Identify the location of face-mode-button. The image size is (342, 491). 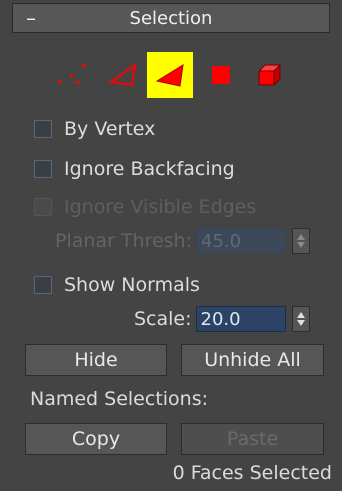
(170, 75).